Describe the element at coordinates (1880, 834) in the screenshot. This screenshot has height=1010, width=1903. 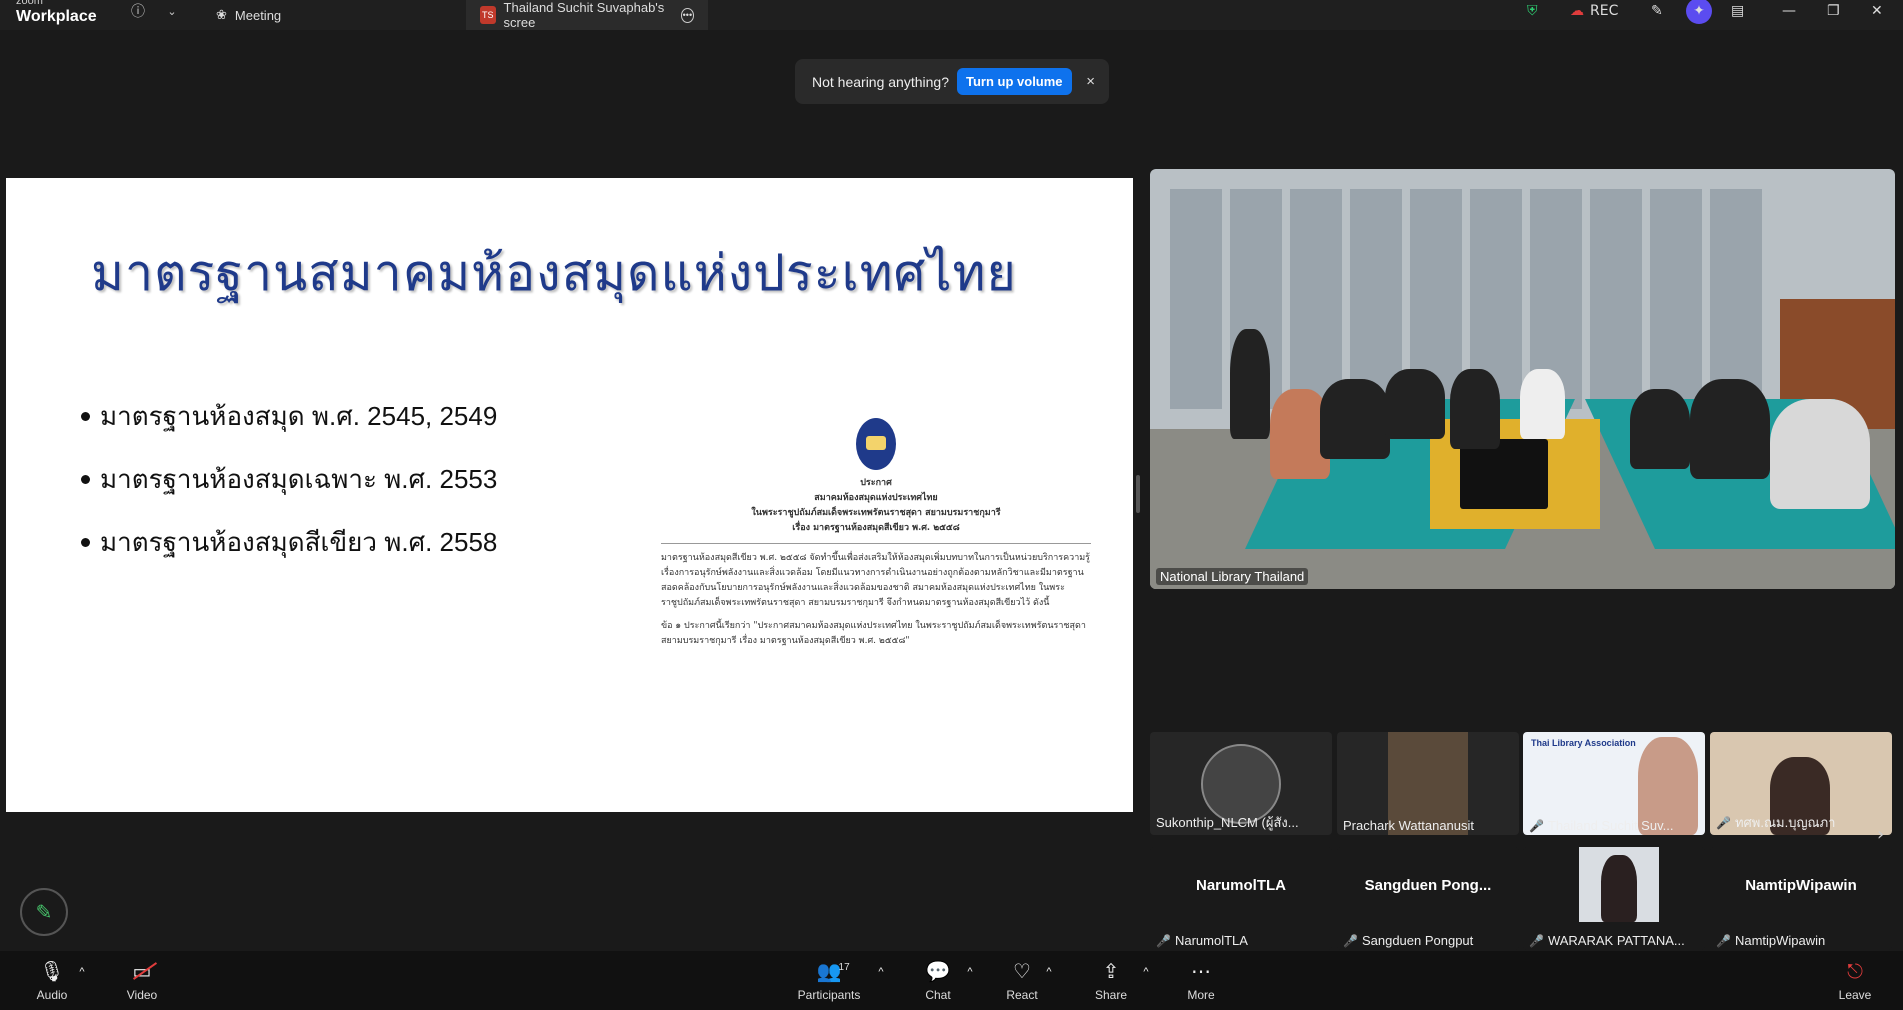
I see `next-page-icon: ›` at that location.